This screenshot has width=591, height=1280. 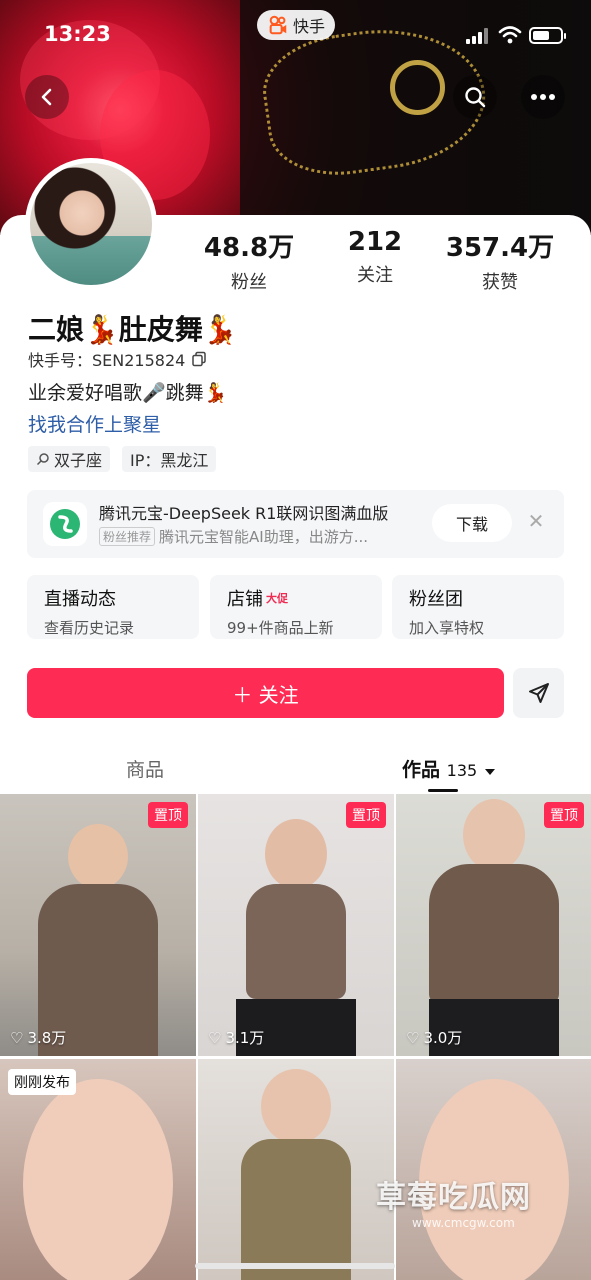 What do you see at coordinates (295, 1266) in the screenshot?
I see `home-indicator` at bounding box center [295, 1266].